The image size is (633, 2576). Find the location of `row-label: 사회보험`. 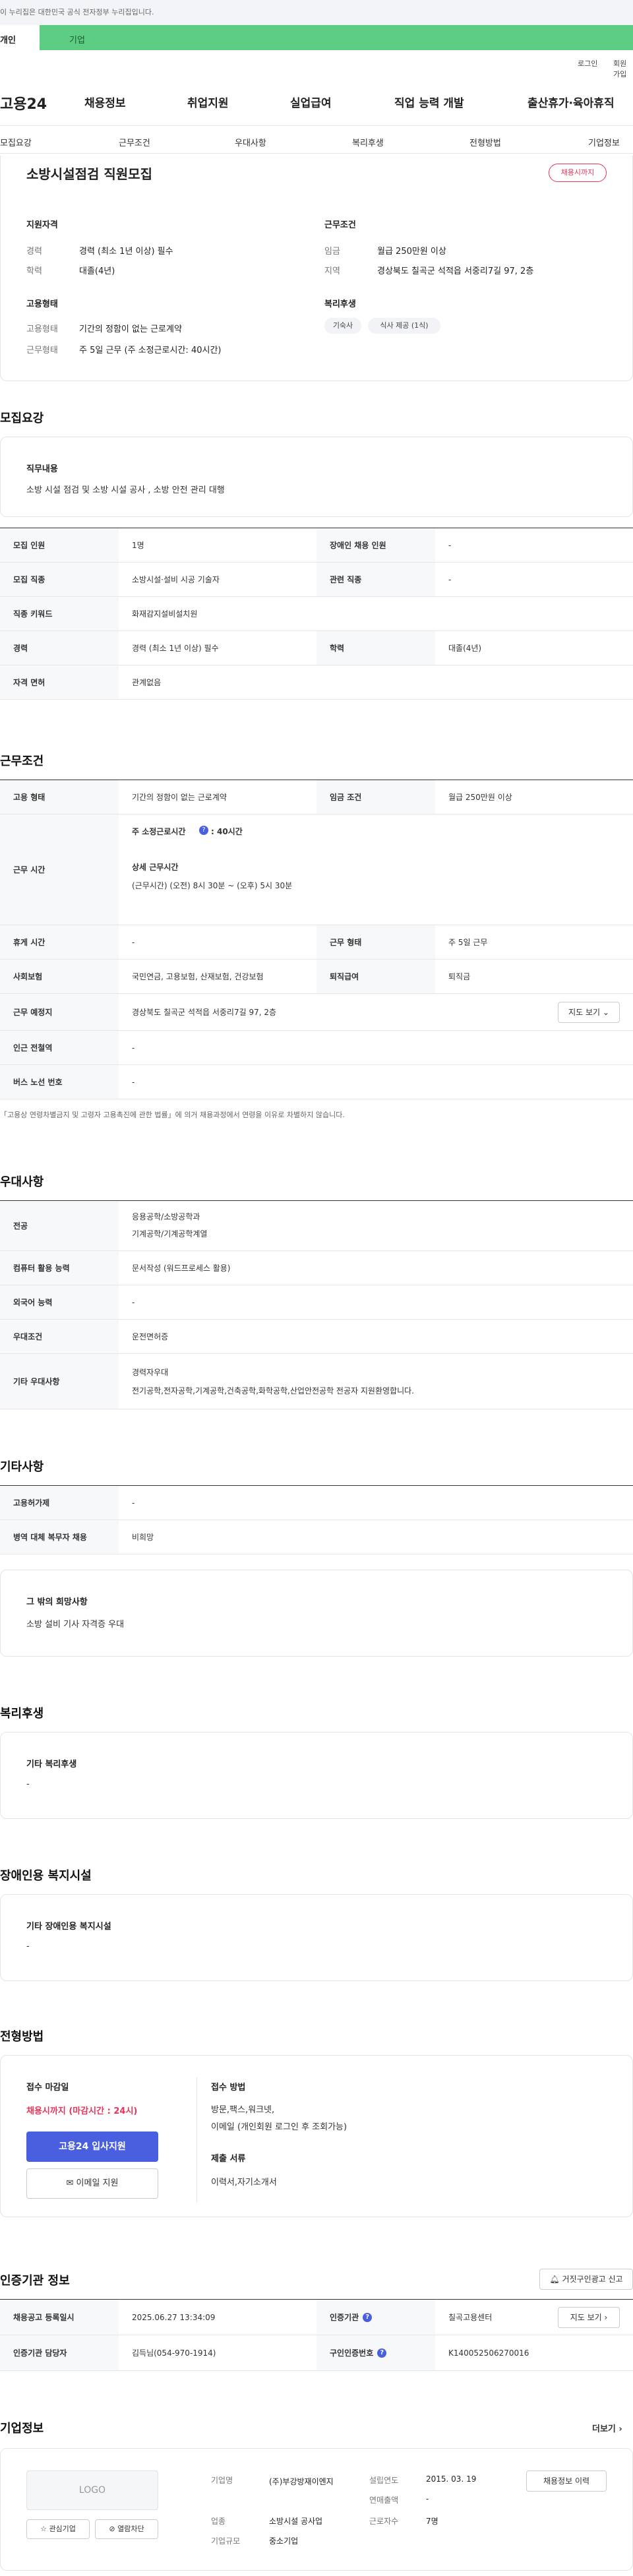

row-label: 사회보험 is located at coordinates (59, 976).